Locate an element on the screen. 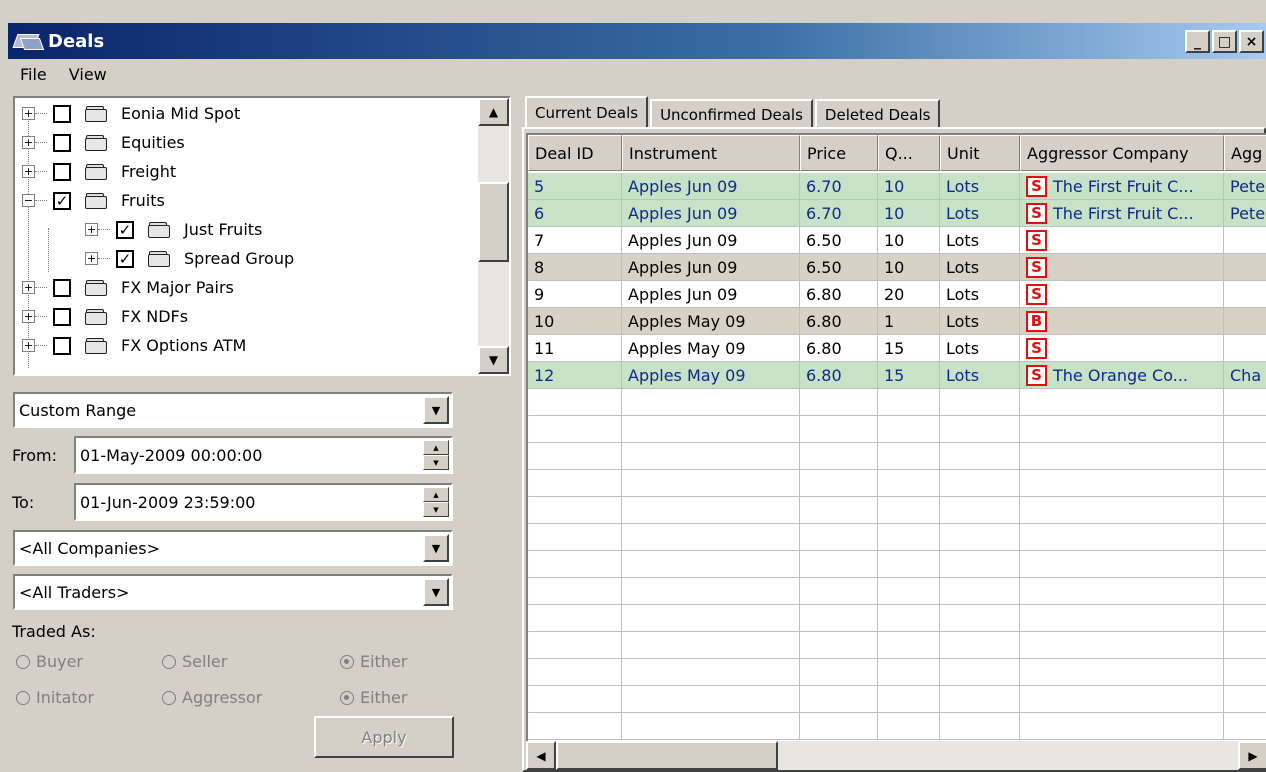  tree-item: + FX Options ATM is located at coordinates (134, 345).